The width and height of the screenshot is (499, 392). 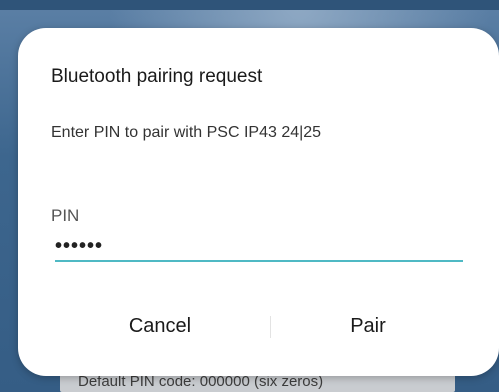 I want to click on dialog-actions: Cancel Pair, so click(x=258, y=326).